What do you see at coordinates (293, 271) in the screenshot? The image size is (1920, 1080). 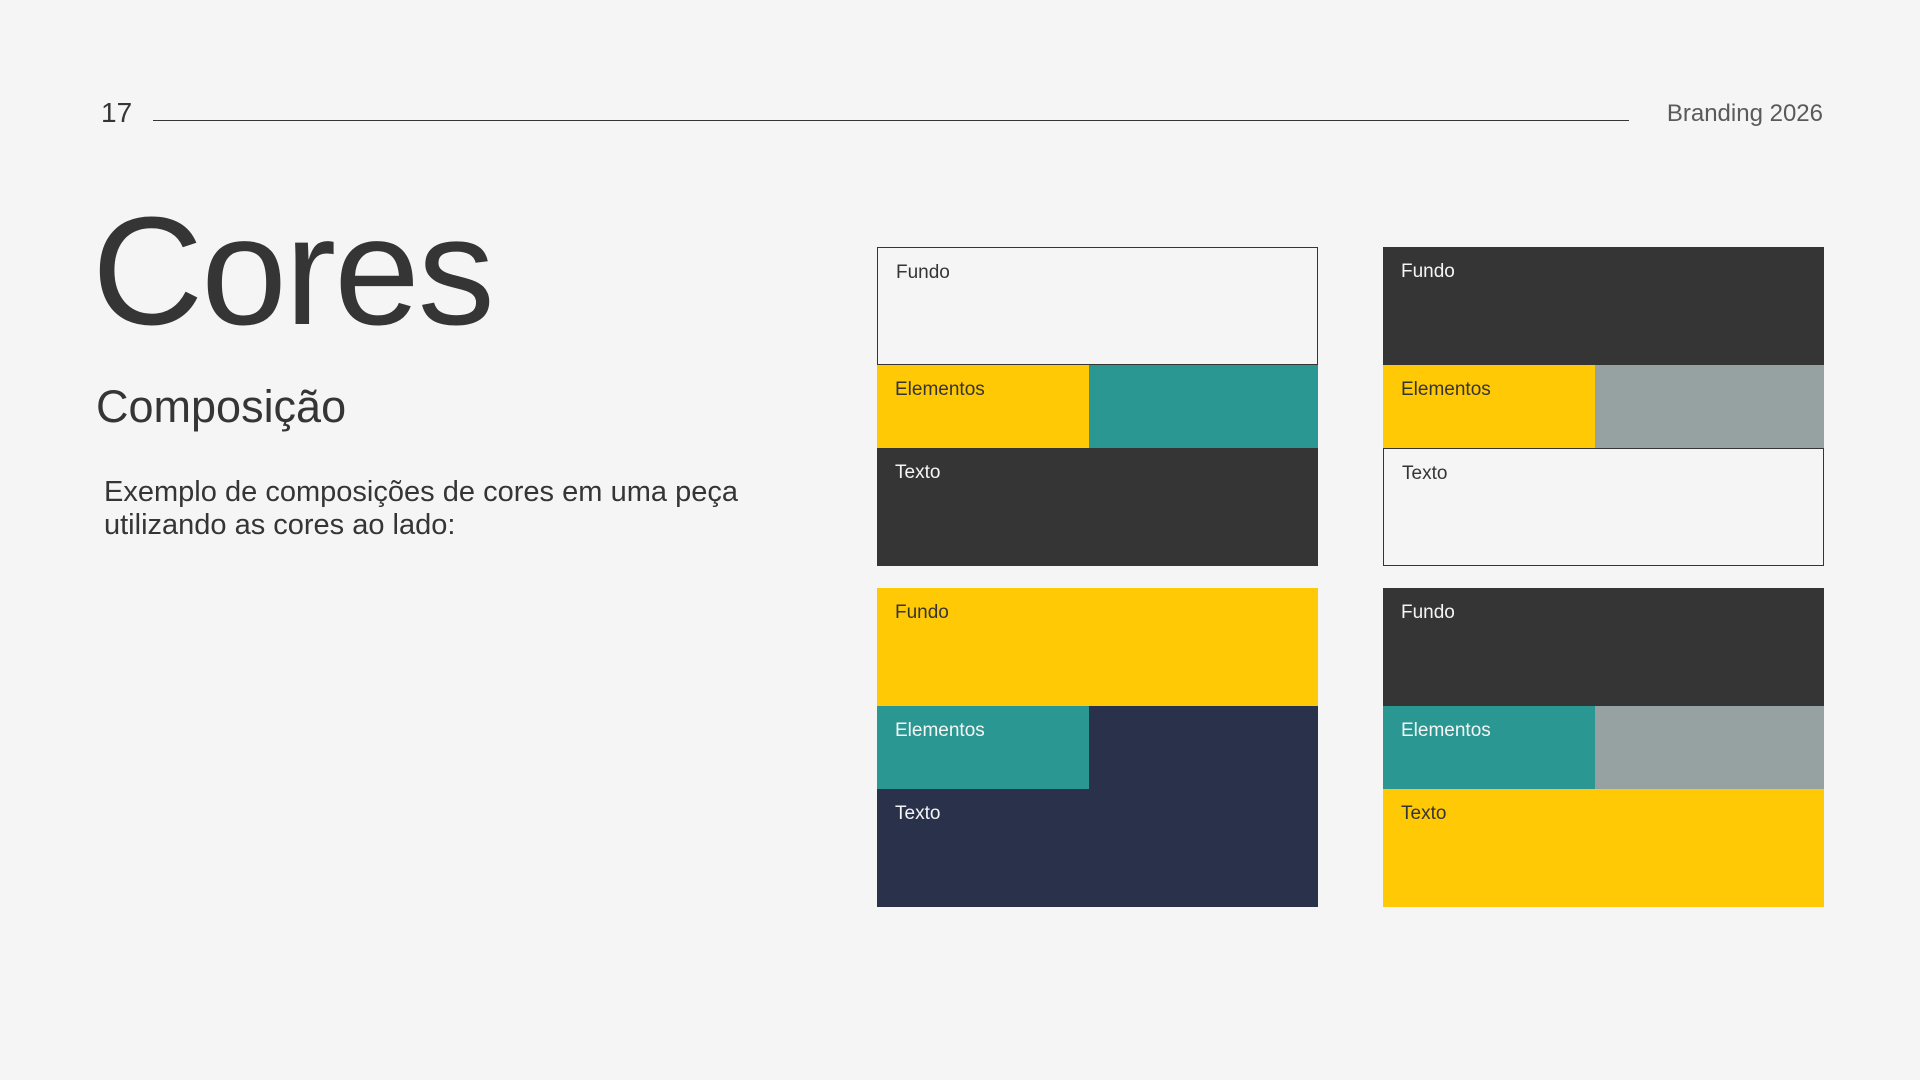 I see `page-title: Cores` at bounding box center [293, 271].